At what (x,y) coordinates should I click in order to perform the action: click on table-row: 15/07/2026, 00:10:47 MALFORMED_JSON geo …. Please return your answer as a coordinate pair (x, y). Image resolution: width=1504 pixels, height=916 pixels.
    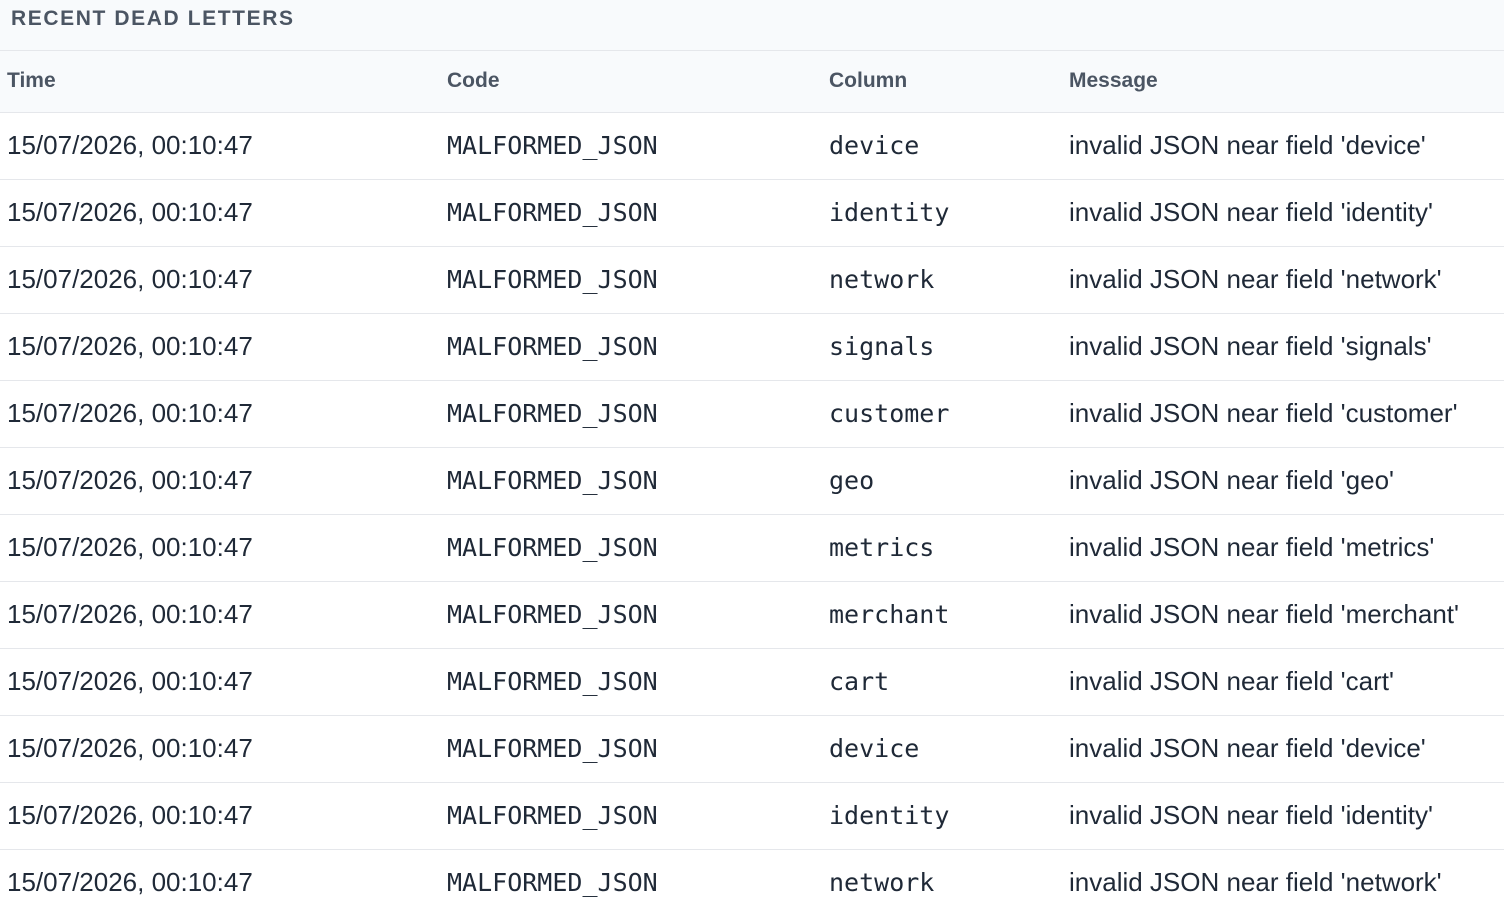
    Looking at the image, I should click on (752, 481).